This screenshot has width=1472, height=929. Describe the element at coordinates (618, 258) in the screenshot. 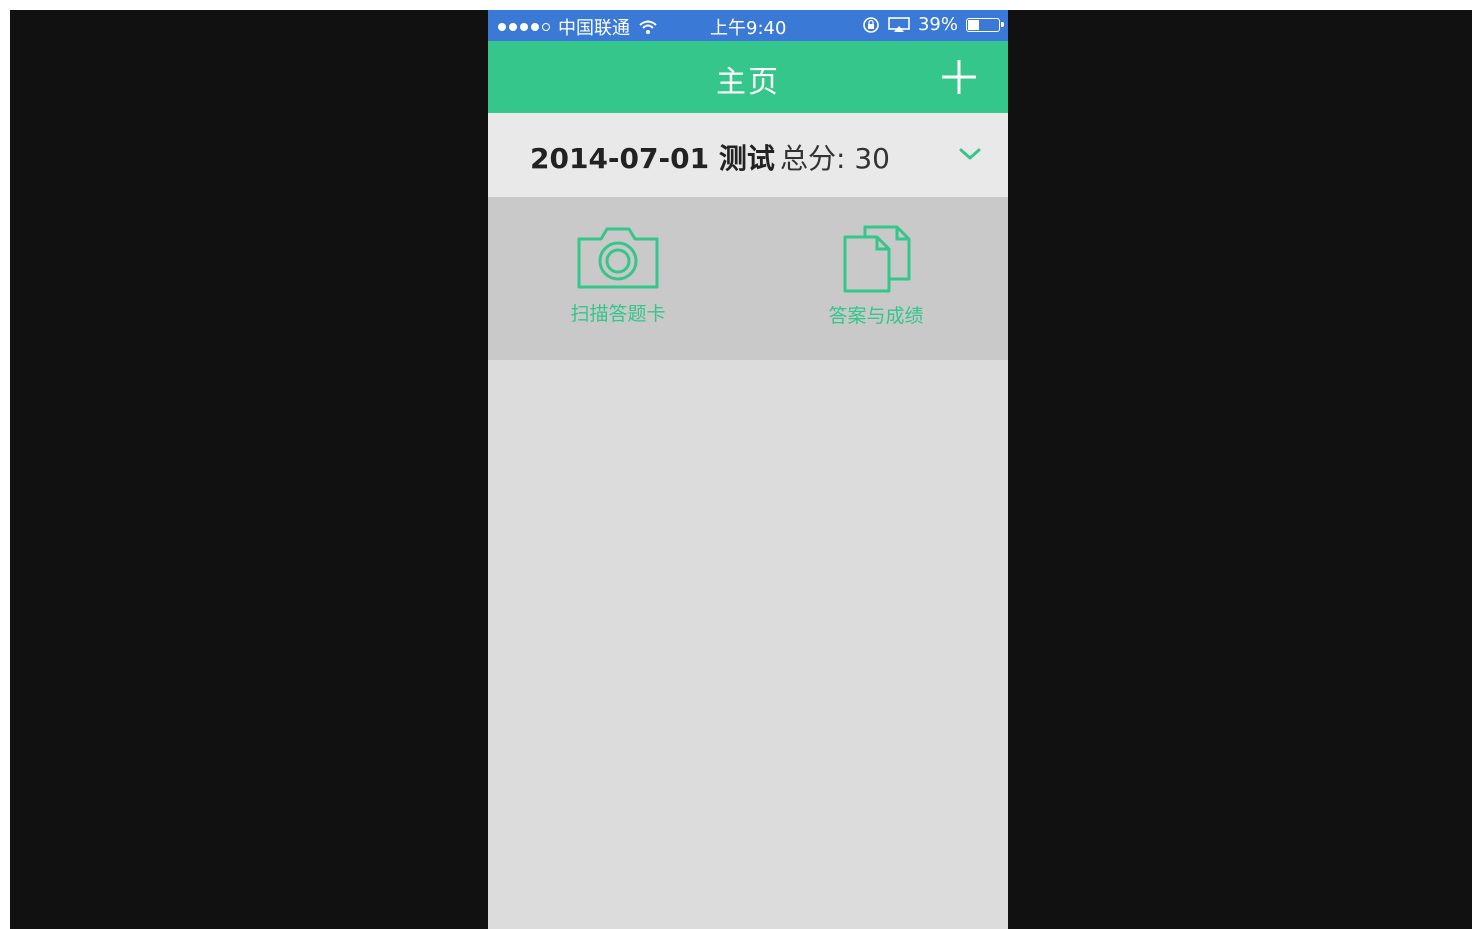

I see `camera-icon` at that location.